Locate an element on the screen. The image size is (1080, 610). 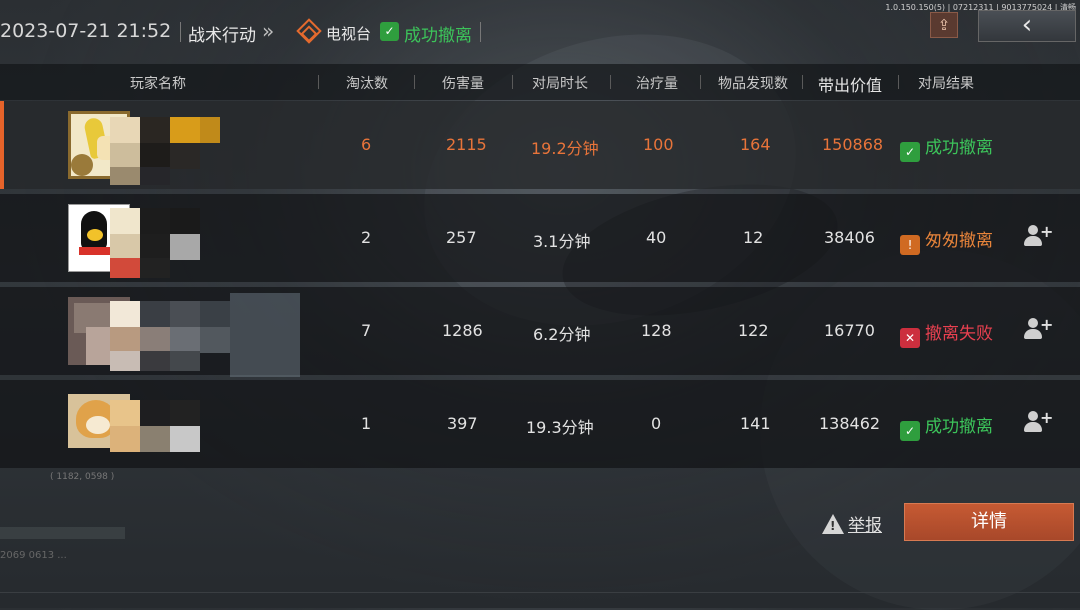
report-label: 举报 is located at coordinates (865, 526).